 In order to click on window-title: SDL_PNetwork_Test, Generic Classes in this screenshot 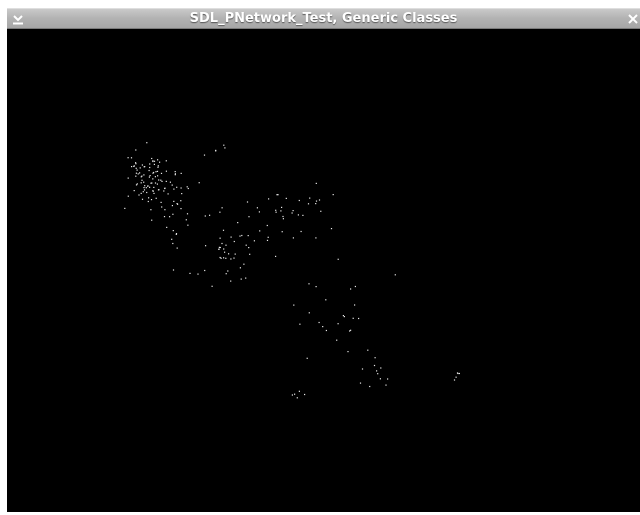, I will do `click(323, 18)`.